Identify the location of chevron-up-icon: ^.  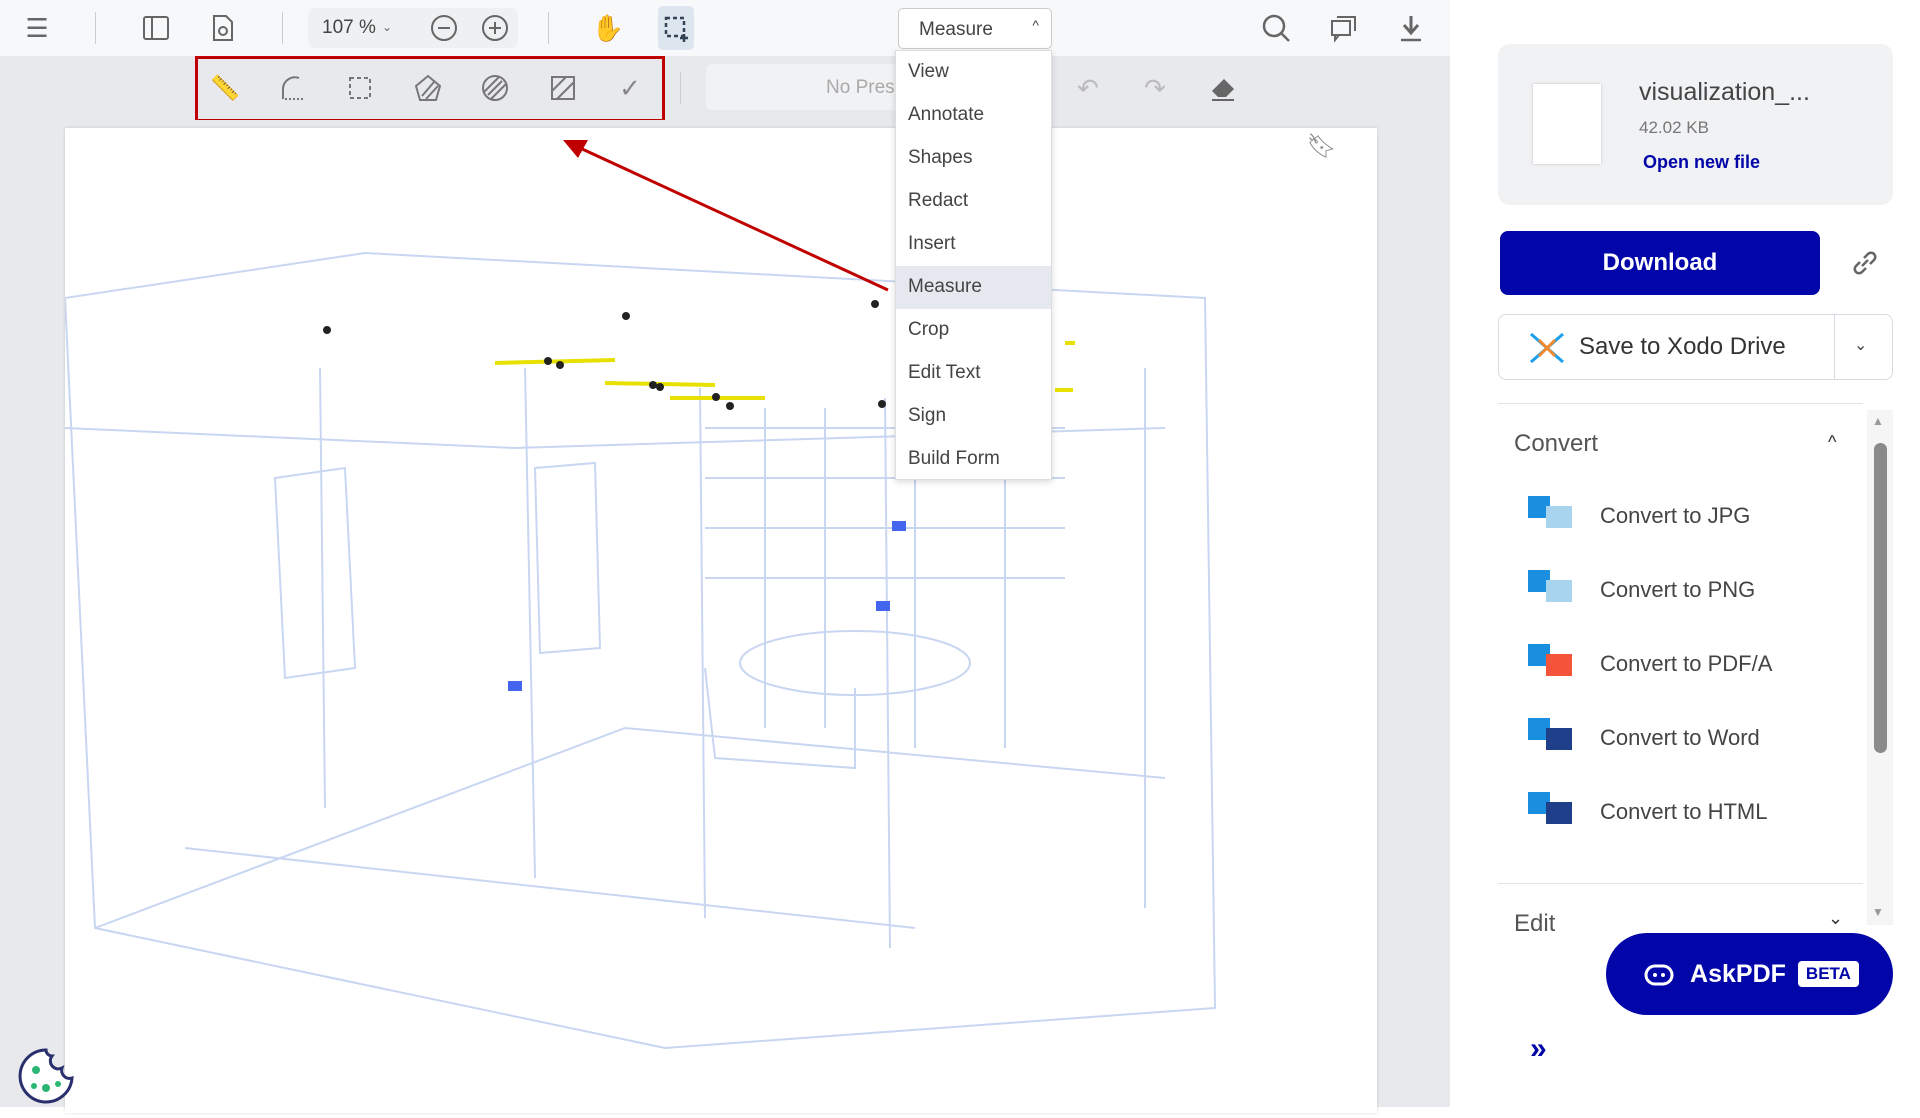
(1832, 442).